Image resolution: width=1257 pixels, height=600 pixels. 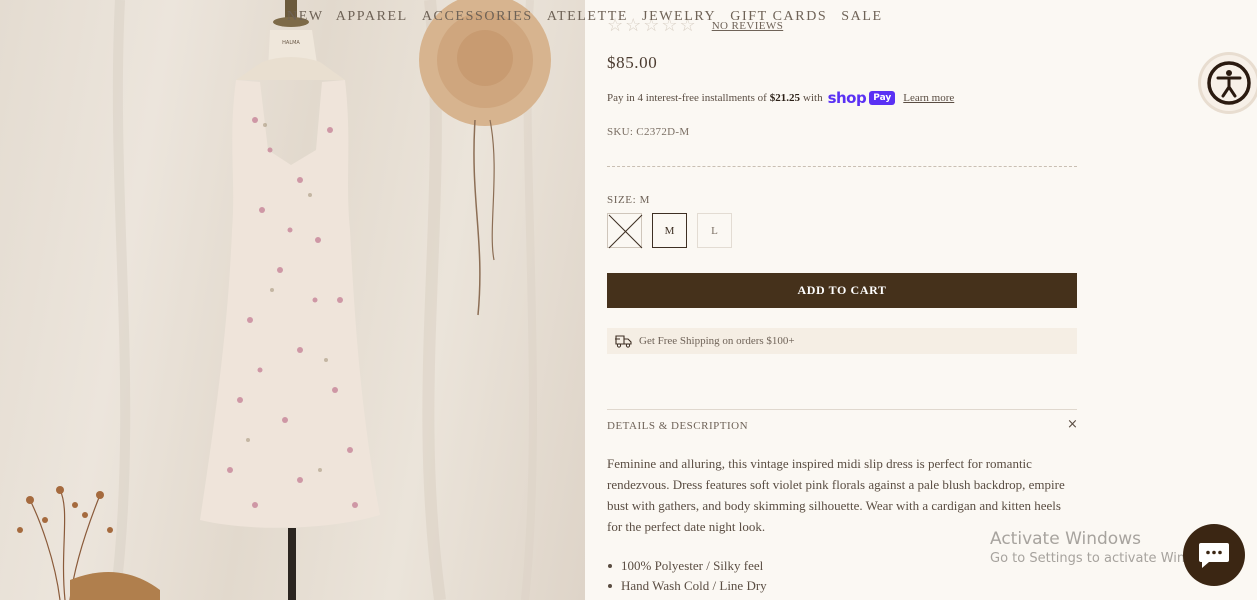 I want to click on accessibility-icon, so click(x=1229, y=83).